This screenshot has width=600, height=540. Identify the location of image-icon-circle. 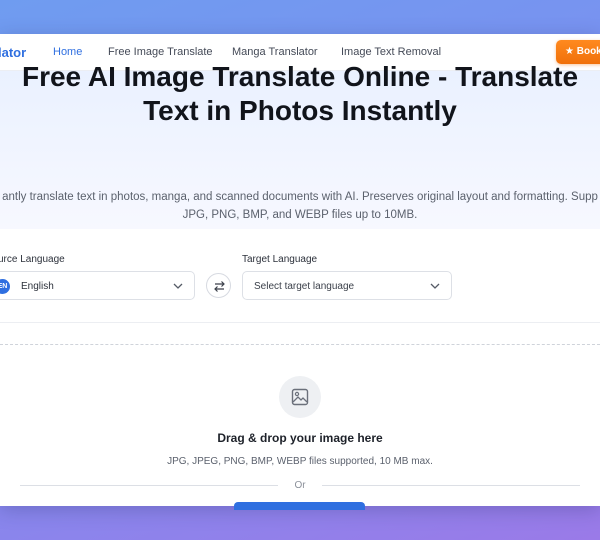
(300, 397).